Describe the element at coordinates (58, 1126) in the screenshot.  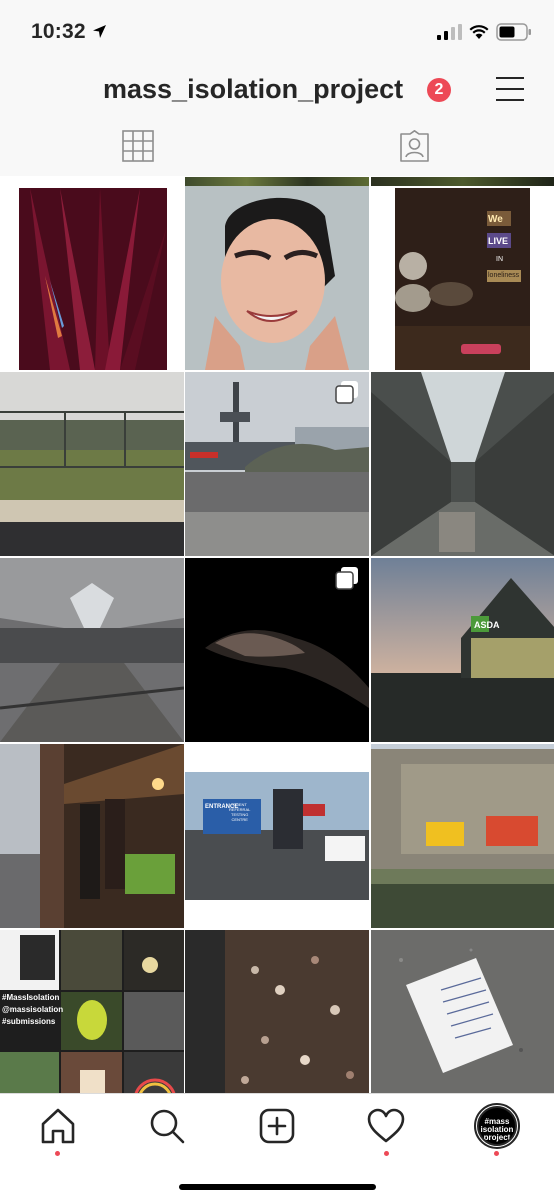
I see `home-icon` at that location.